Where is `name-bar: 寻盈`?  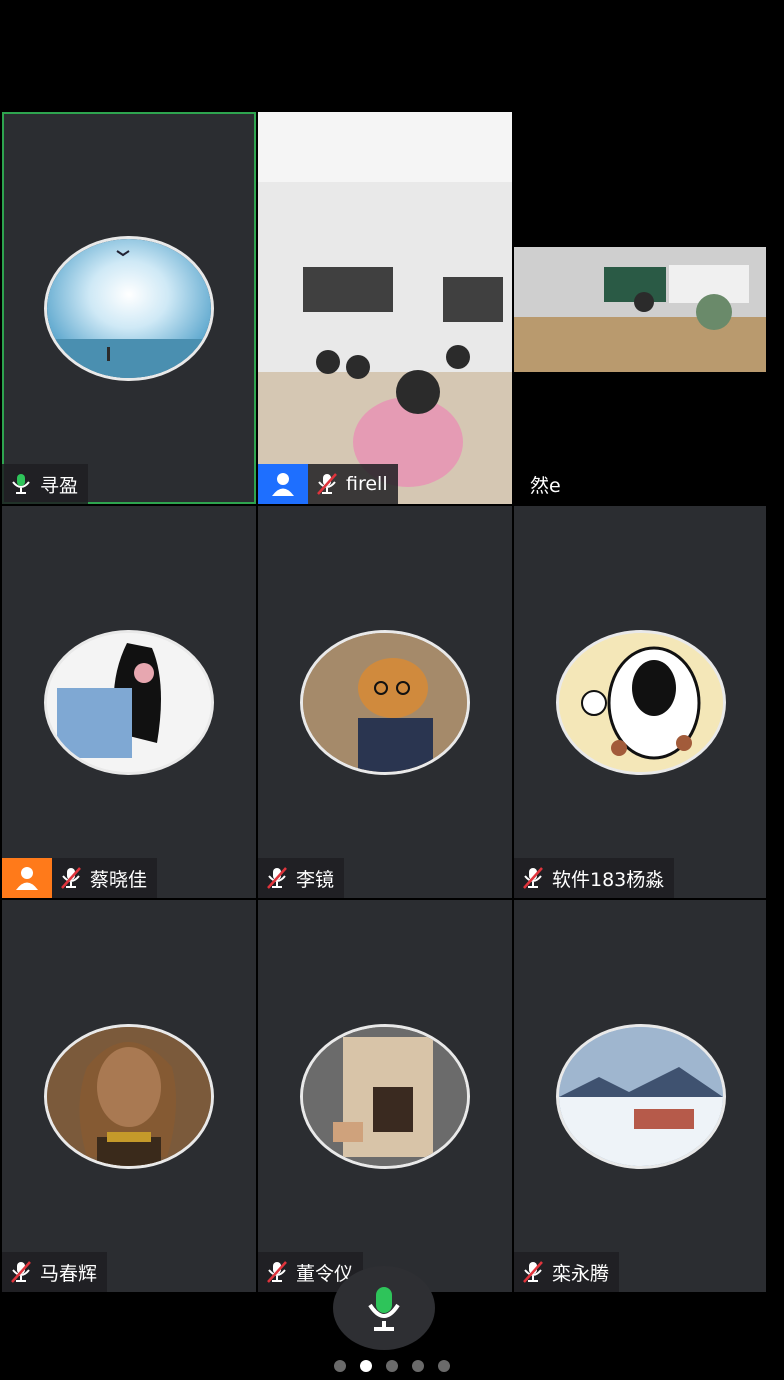 name-bar: 寻盈 is located at coordinates (45, 484).